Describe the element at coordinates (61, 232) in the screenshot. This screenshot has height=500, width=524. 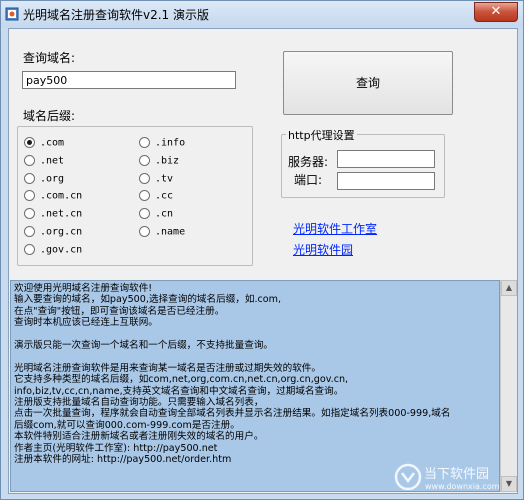
I see `suffix-label: .org.cn` at that location.